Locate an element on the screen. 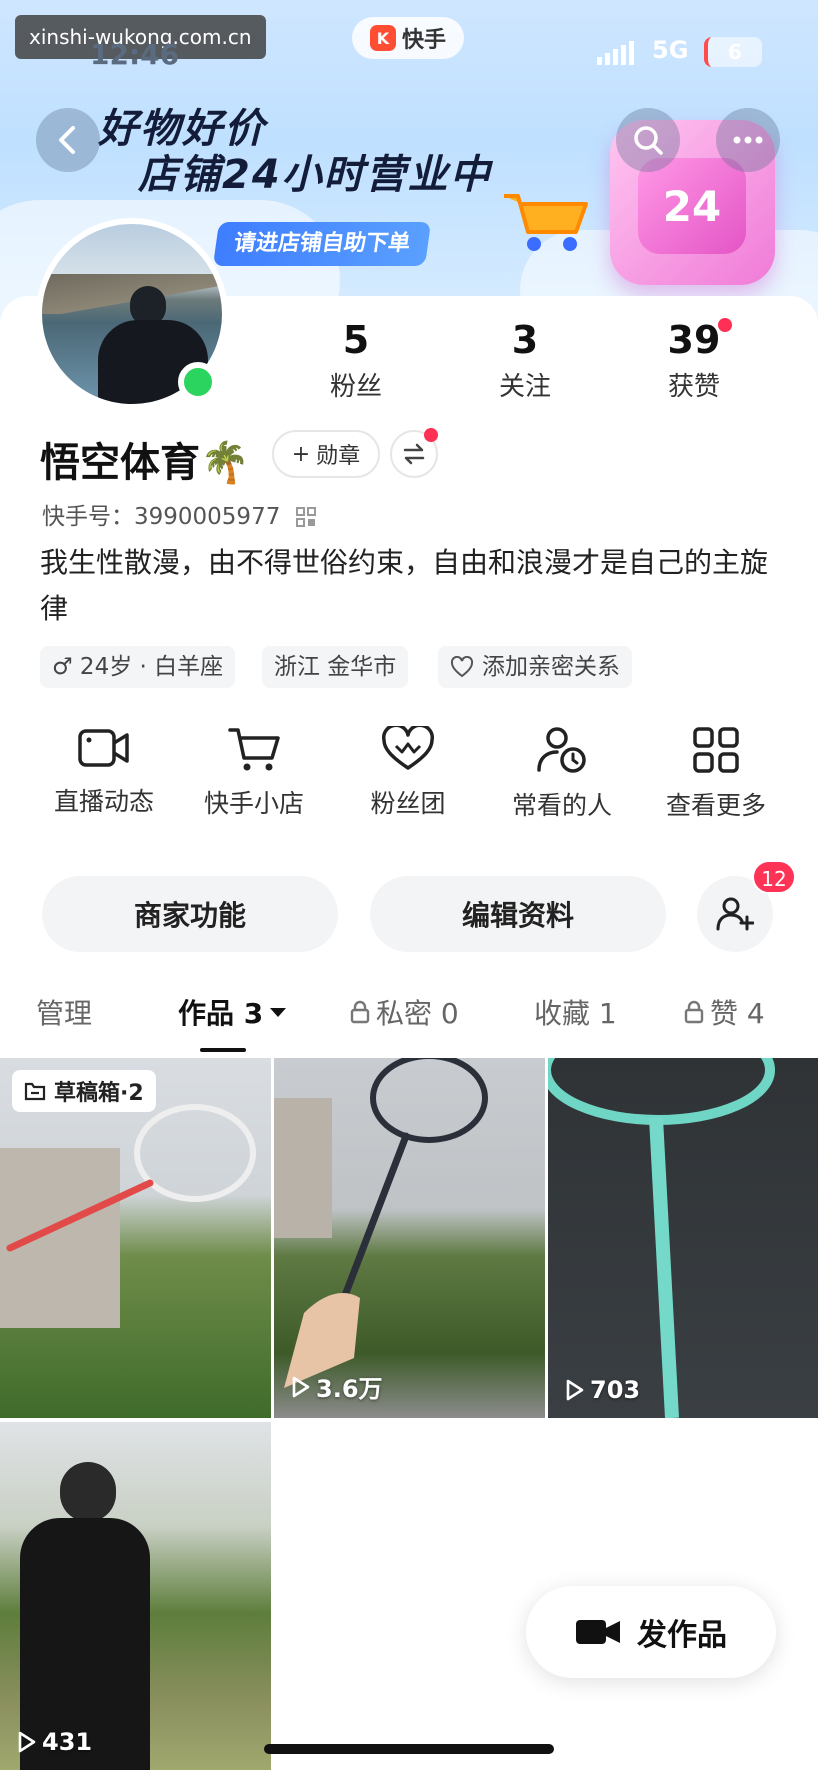  work-tile: 703 is located at coordinates (683, 1238).